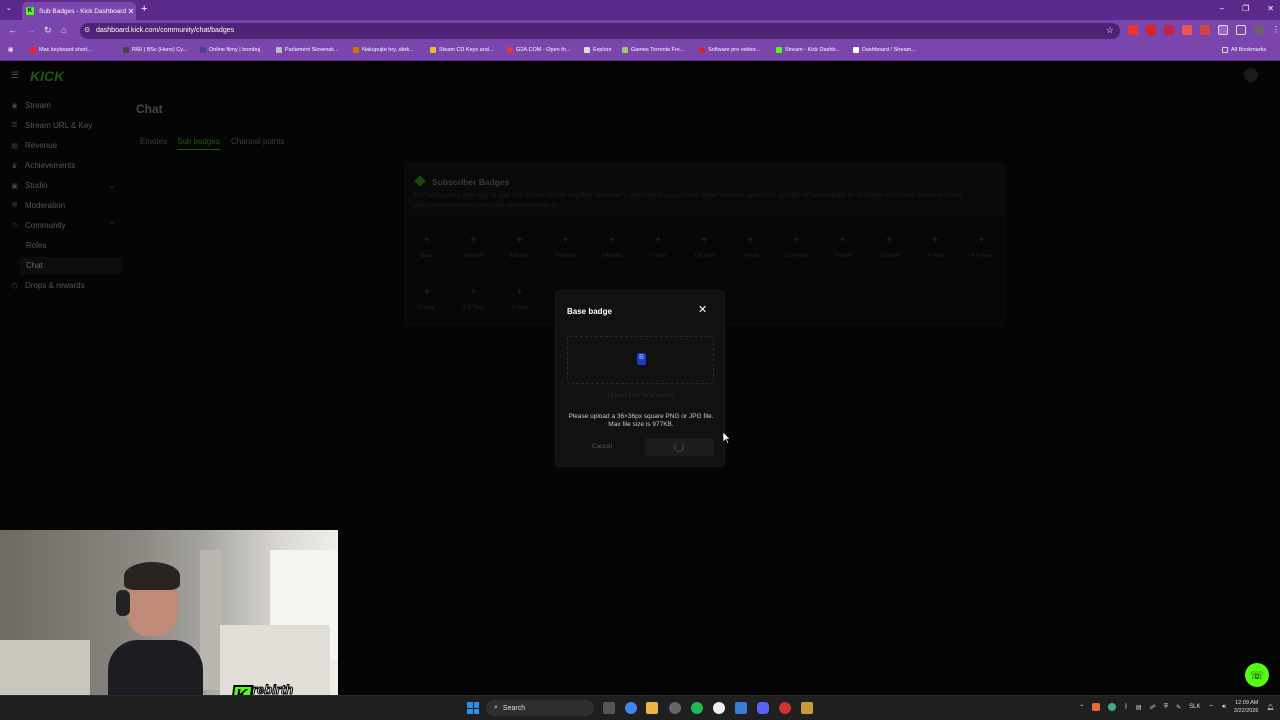  What do you see at coordinates (519, 247) in the screenshot?
I see `badge-slot: +3-Month` at bounding box center [519, 247].